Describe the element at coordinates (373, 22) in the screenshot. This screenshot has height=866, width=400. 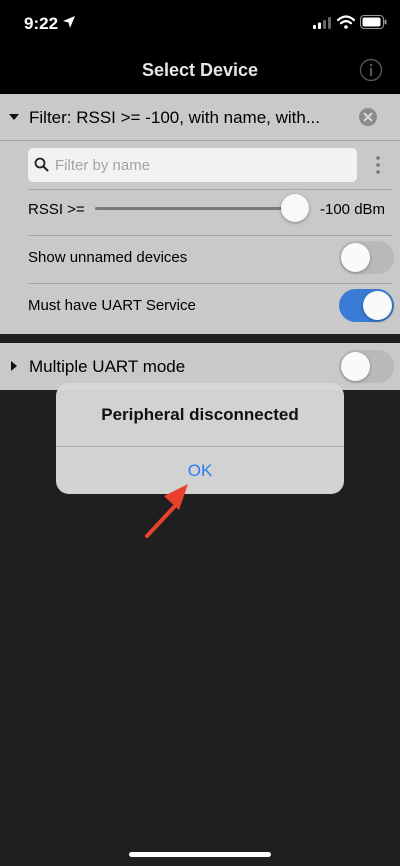
I see `battery-icon` at that location.